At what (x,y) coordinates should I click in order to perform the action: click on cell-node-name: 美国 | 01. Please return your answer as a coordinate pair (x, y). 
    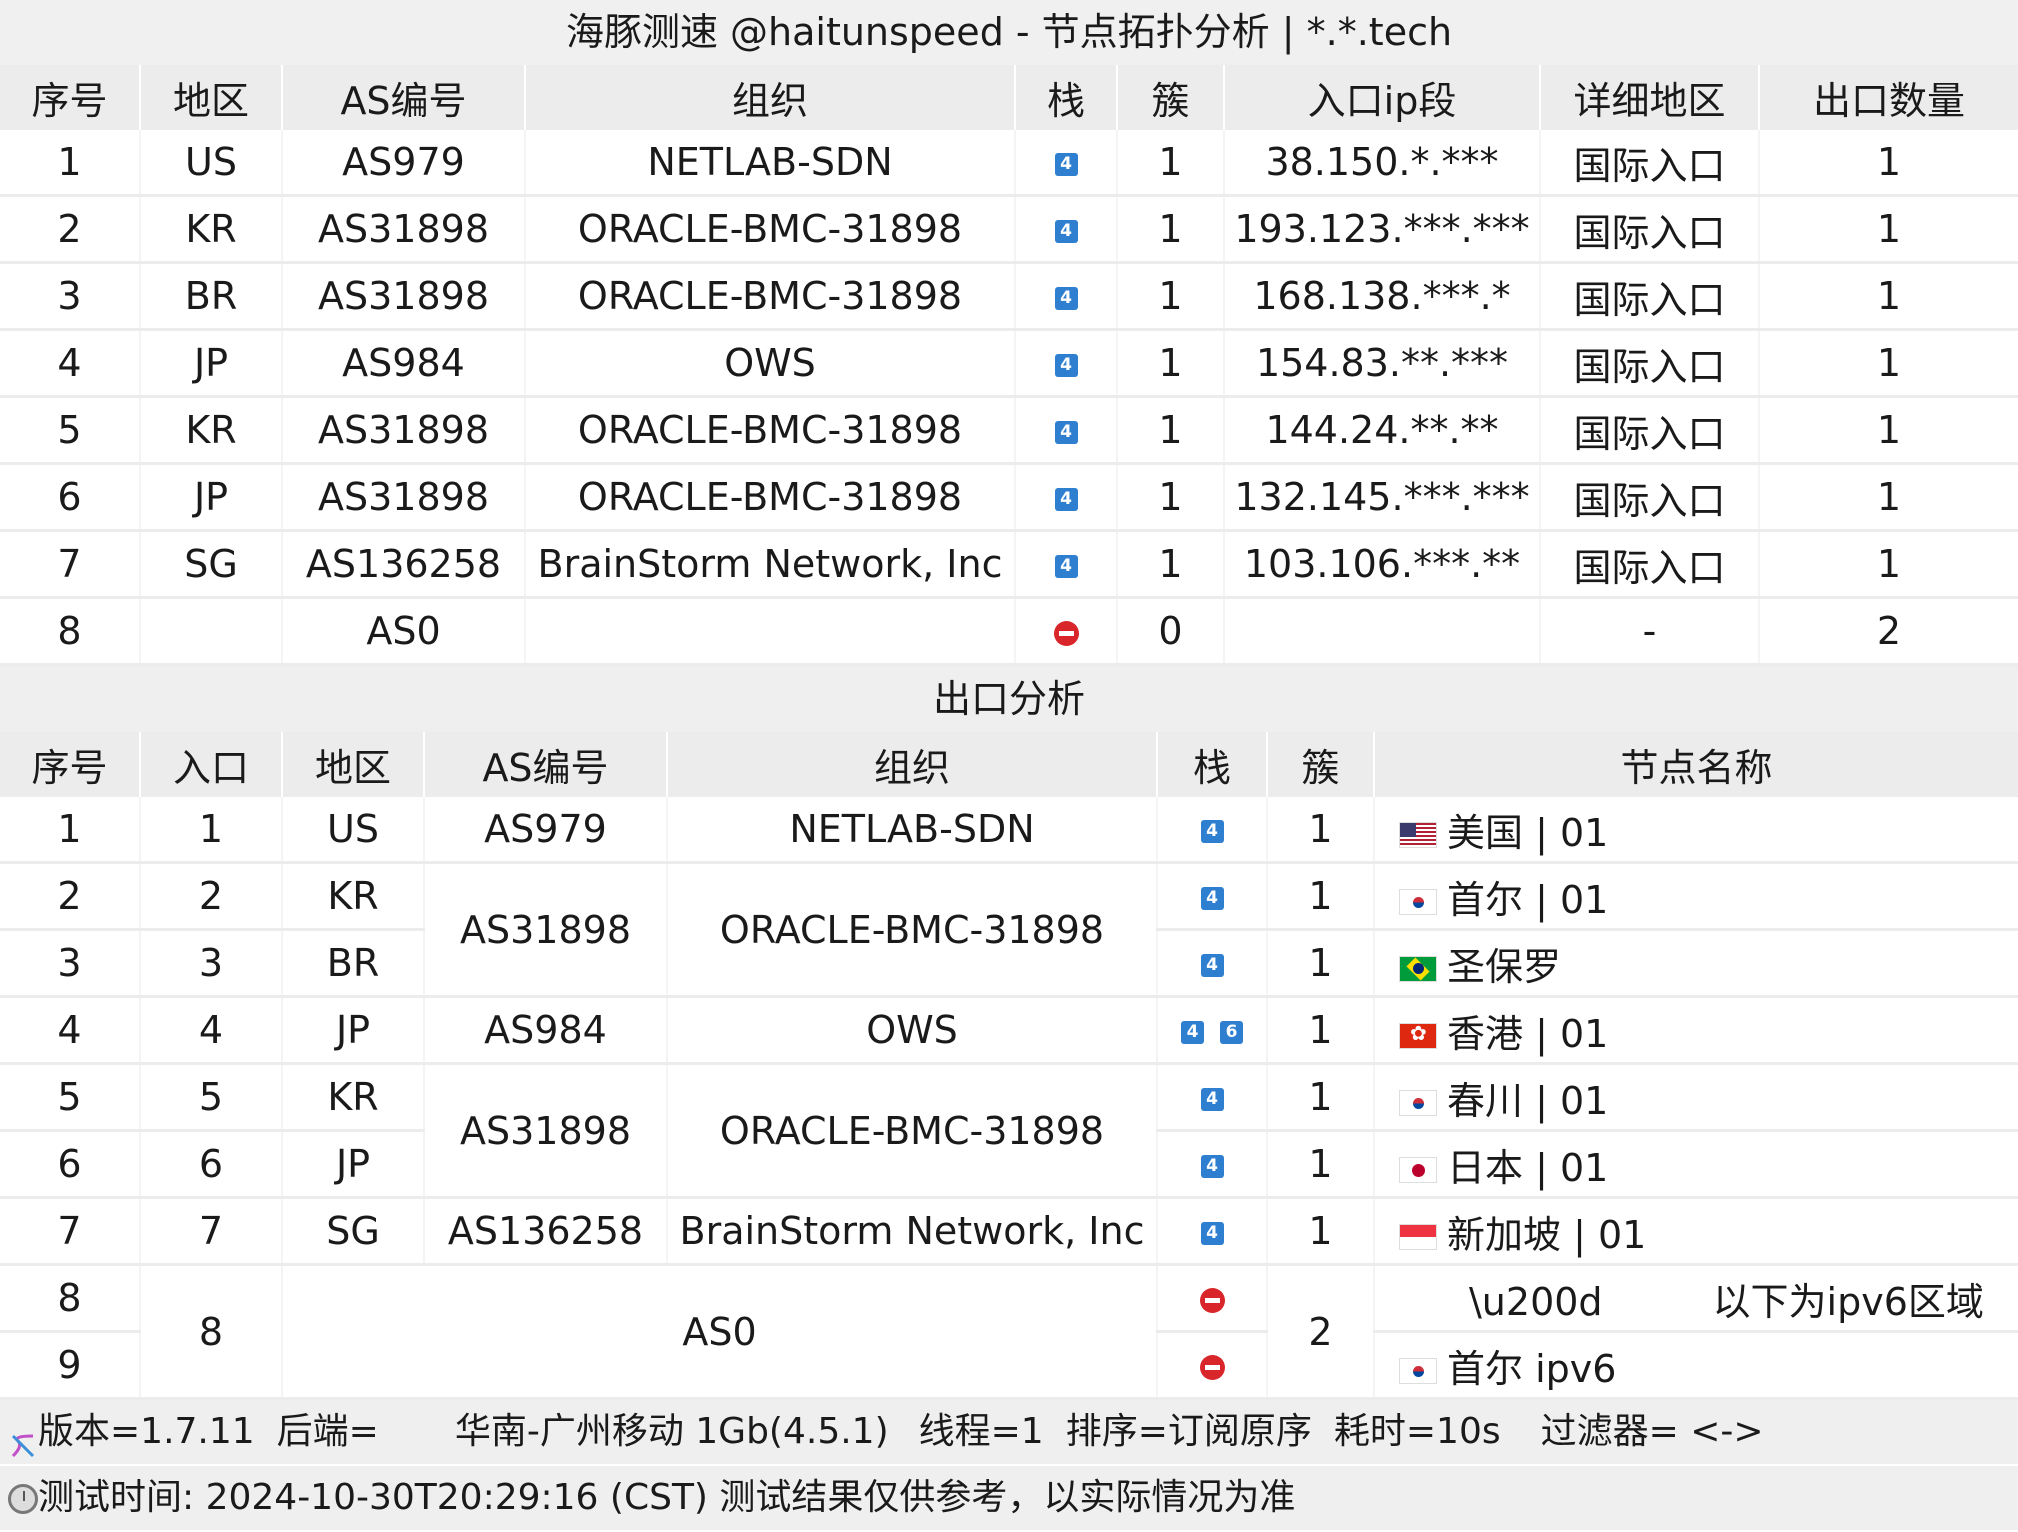
    Looking at the image, I should click on (1696, 830).